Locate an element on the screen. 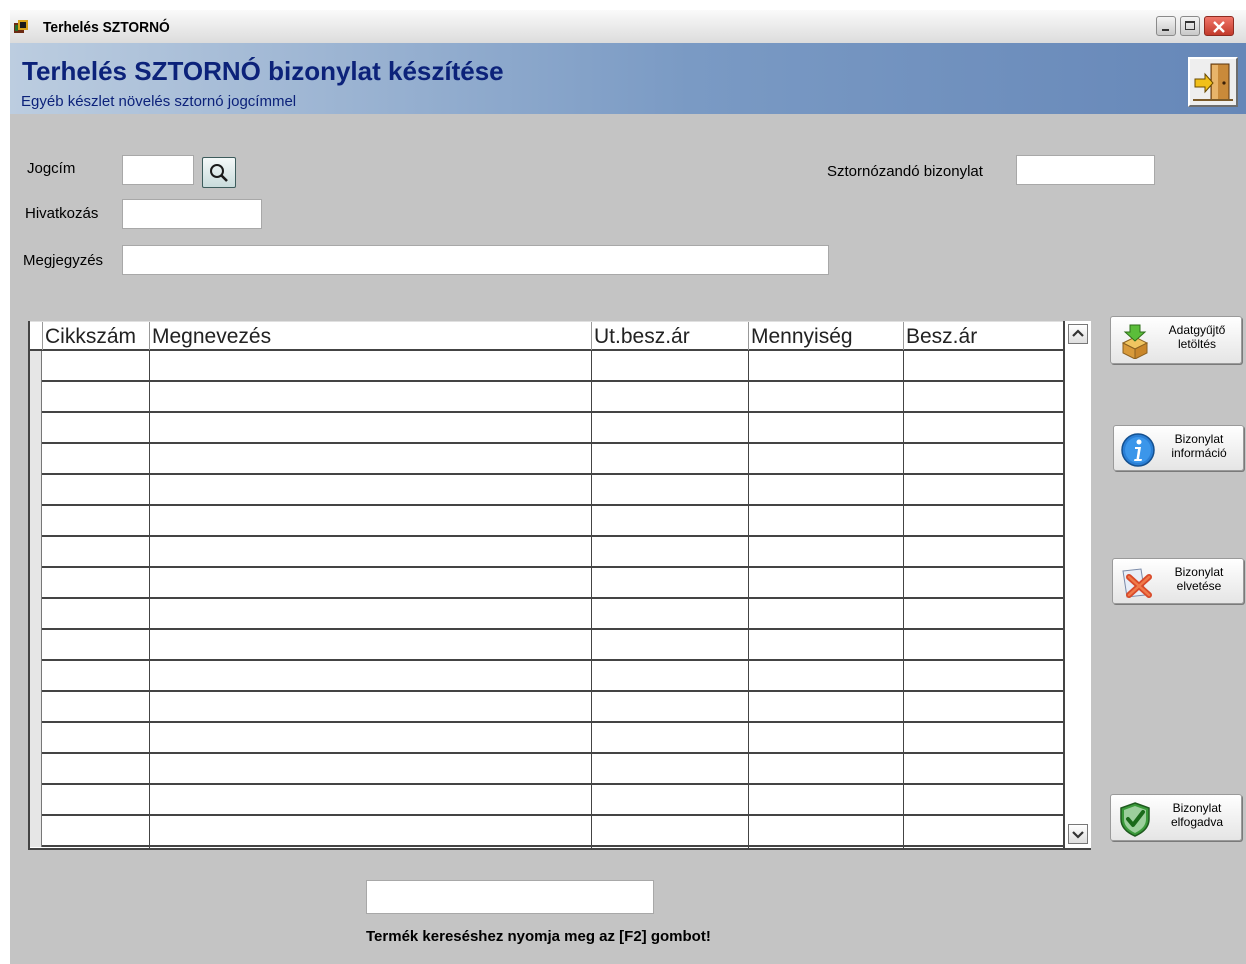  bizonylat-elvetese-label: Bizonylat elvetése is located at coordinates (1199, 579).